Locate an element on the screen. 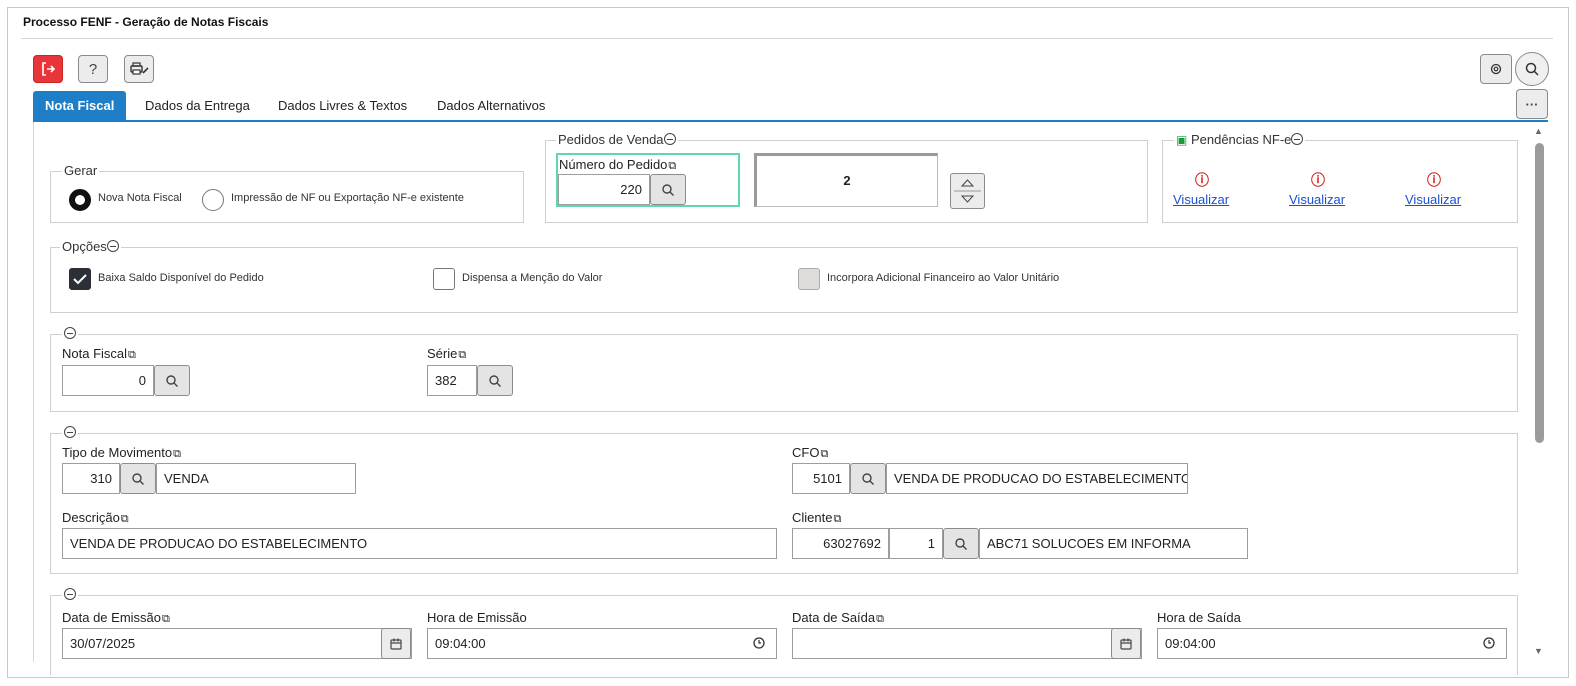 The height and width of the screenshot is (686, 1576). tipo-movimento-code-input: 310 is located at coordinates (91, 478).